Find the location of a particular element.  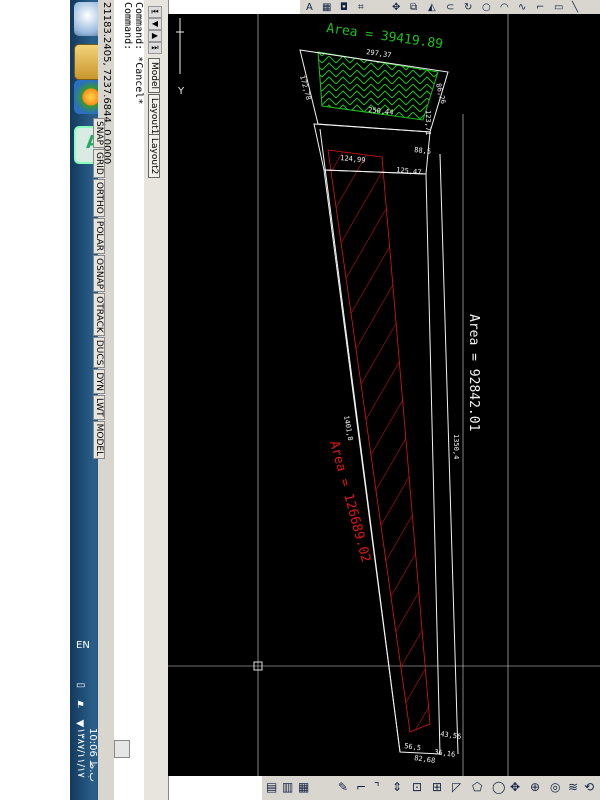

dim-bottom-4: 43,56 is located at coordinates (451, 735).